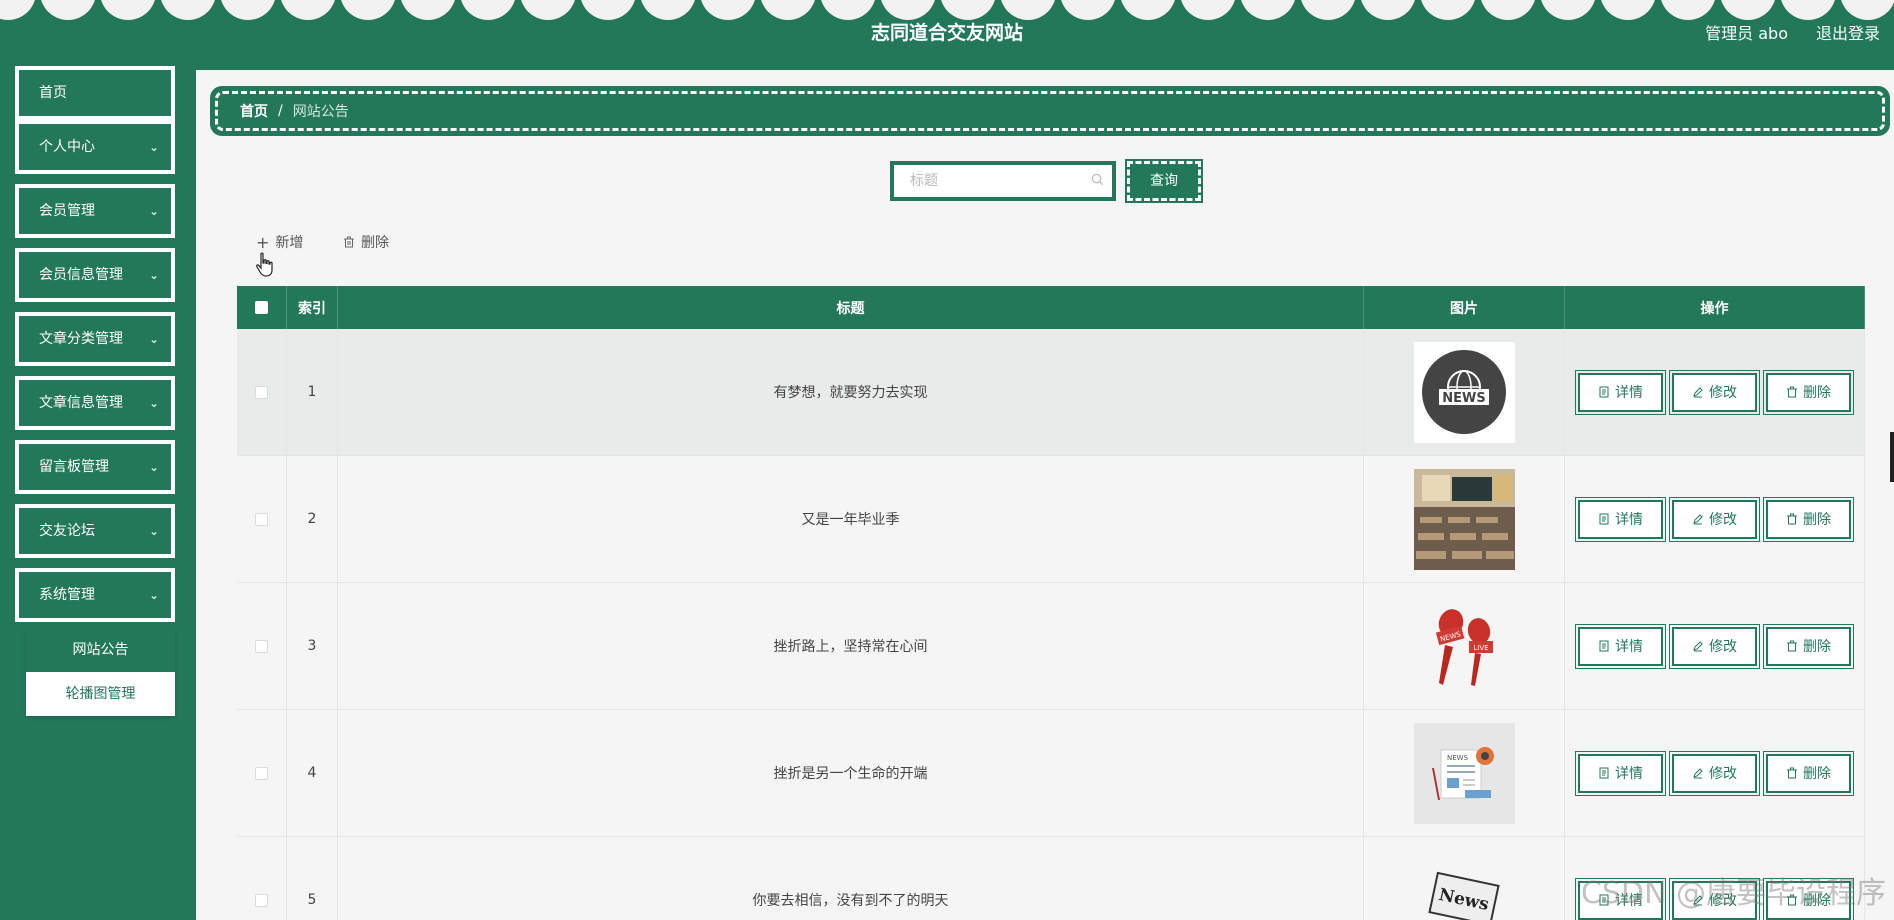  Describe the element at coordinates (1733, 893) in the screenshot. I see `watermark-text: CSDN @唐要毕设程序` at that location.